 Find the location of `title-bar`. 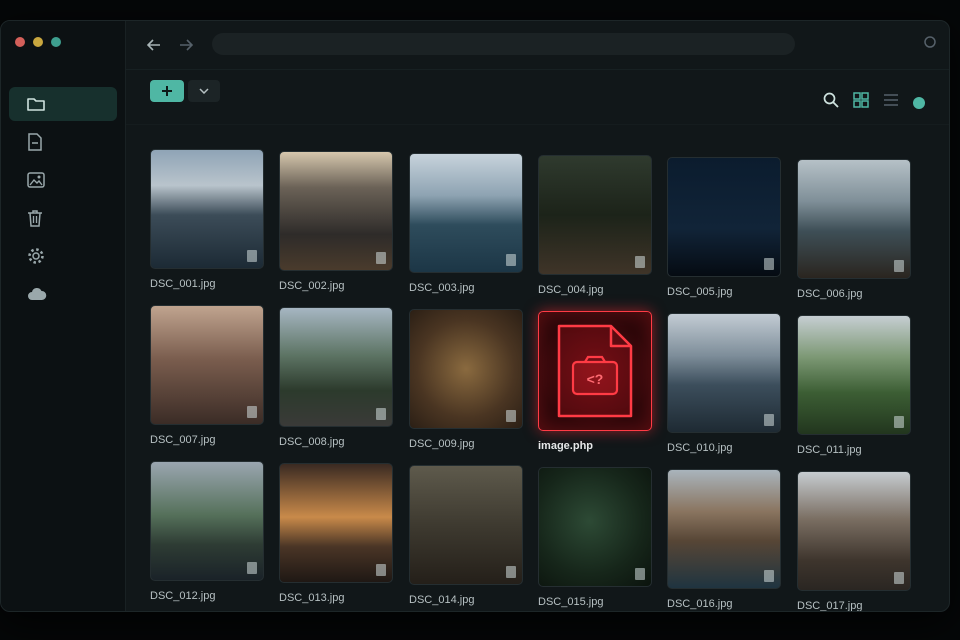

title-bar is located at coordinates (537, 45).